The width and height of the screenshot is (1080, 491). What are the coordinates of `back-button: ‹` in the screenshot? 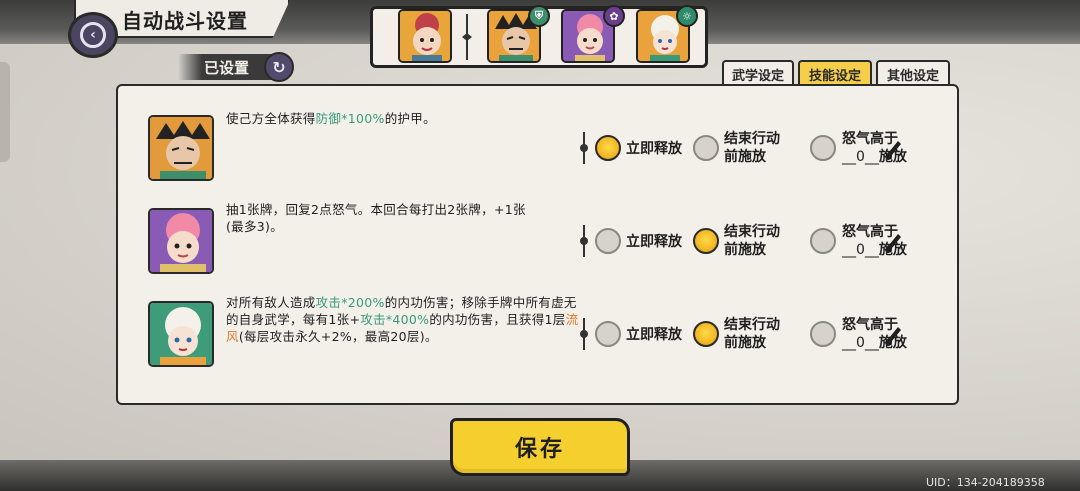 It's located at (93, 35).